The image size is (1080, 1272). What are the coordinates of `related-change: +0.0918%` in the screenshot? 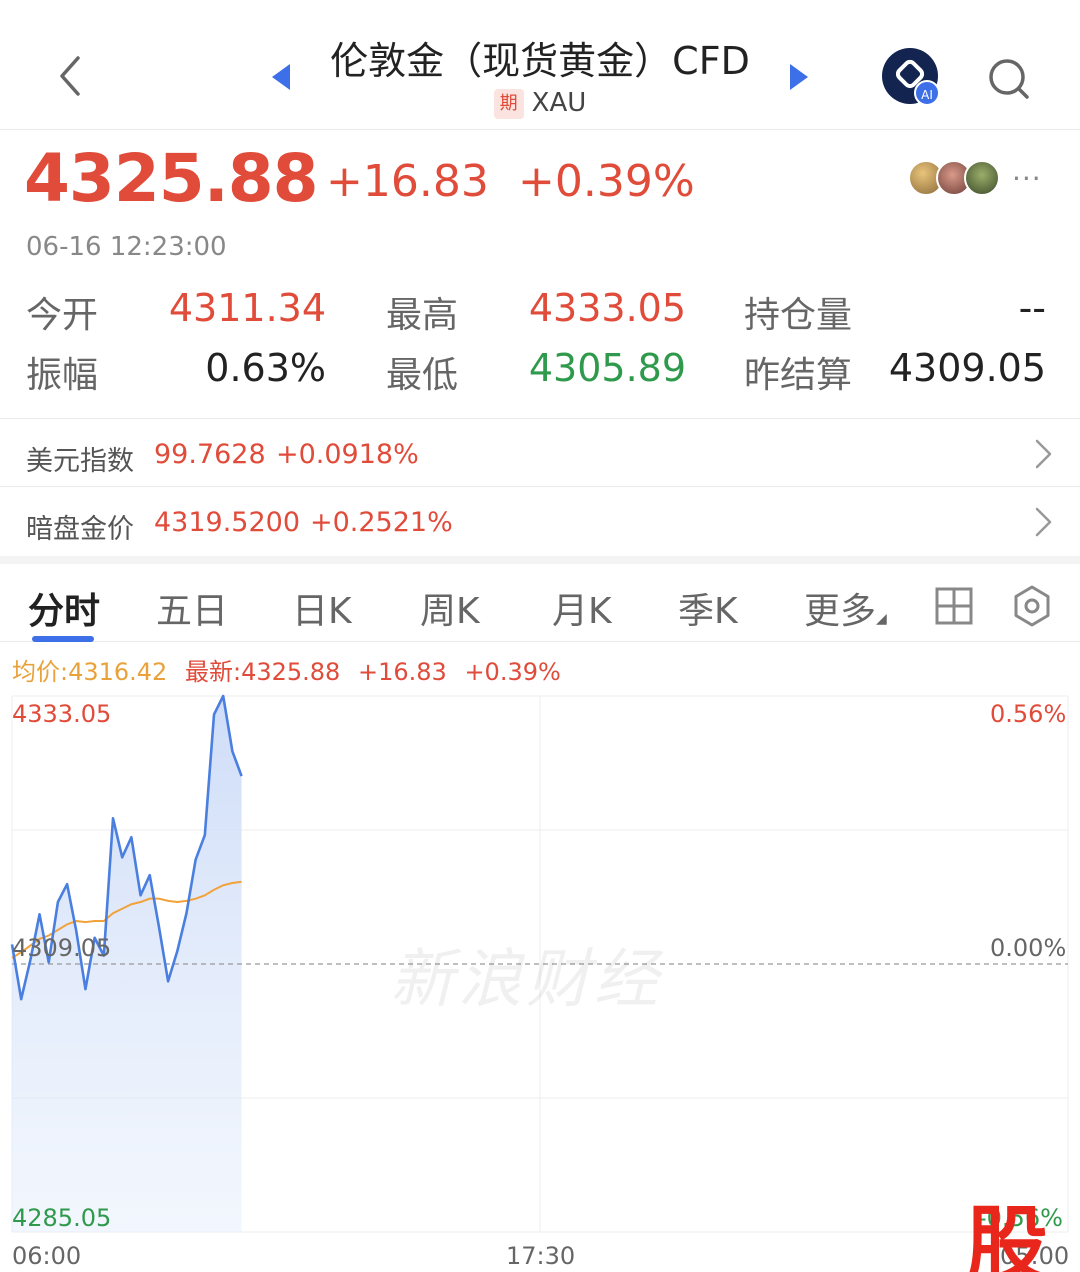 It's located at (347, 454).